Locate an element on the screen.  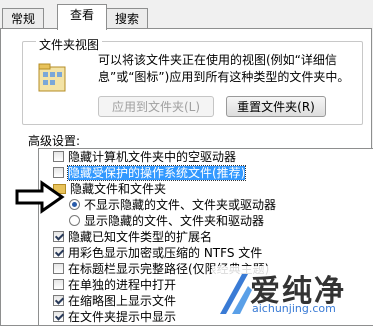
list-item: 不显示隐藏的文件、文件夹或驱动器 is located at coordinates (157, 205).